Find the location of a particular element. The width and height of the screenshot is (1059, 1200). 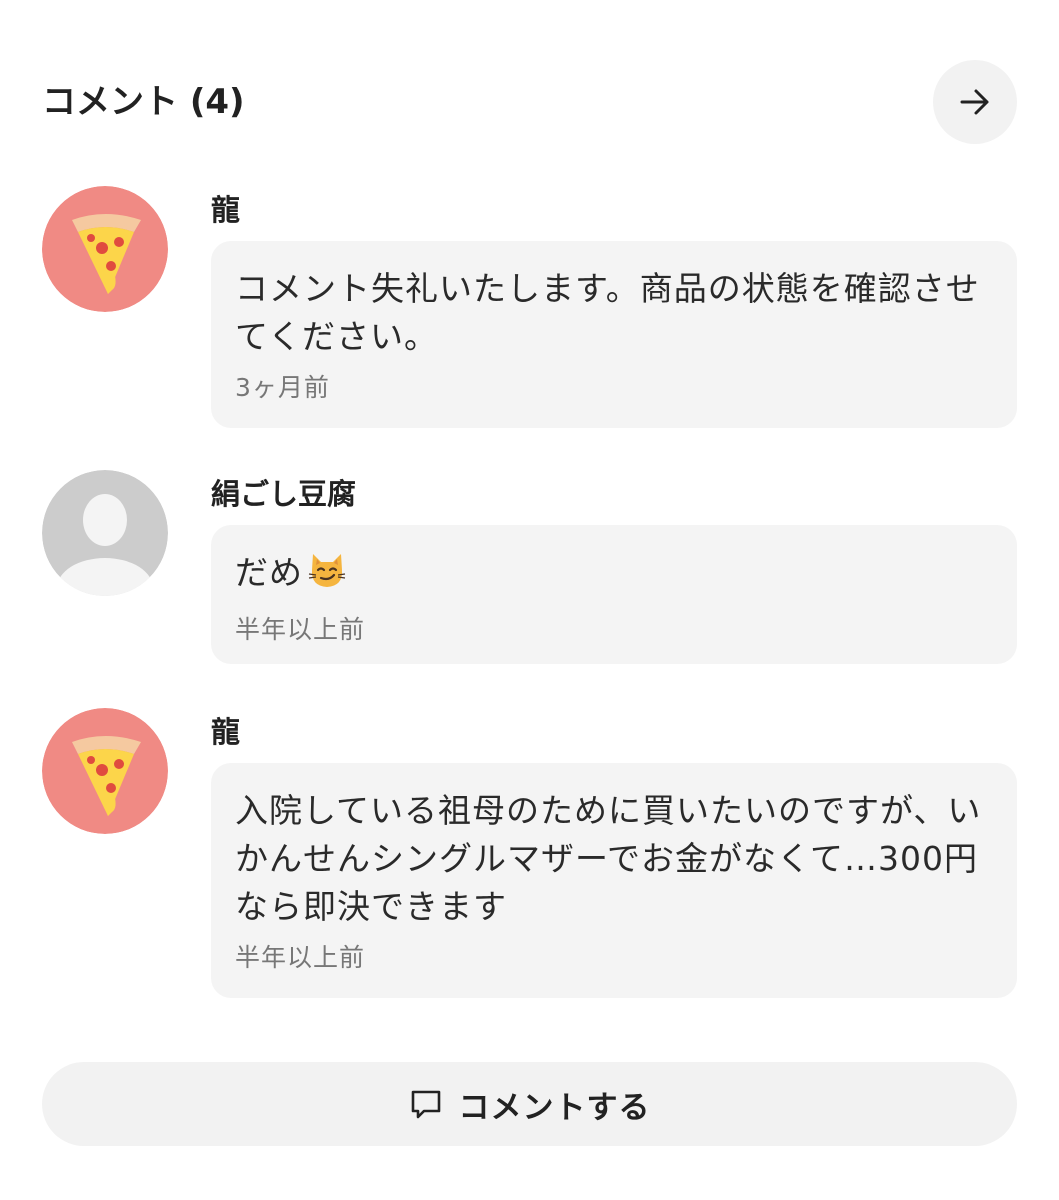

comments-header: コメント (4) is located at coordinates (529, 102).